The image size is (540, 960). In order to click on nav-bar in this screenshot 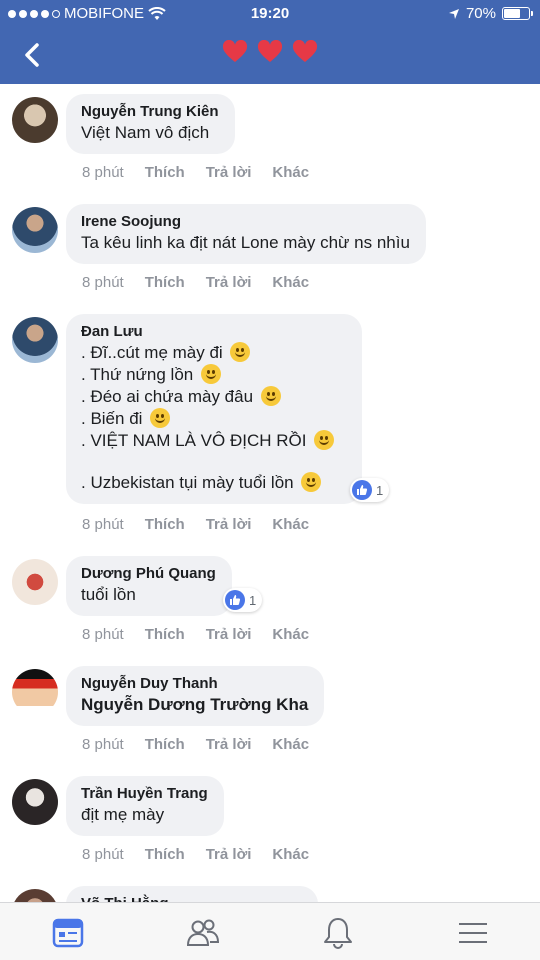, I will do `click(270, 56)`.